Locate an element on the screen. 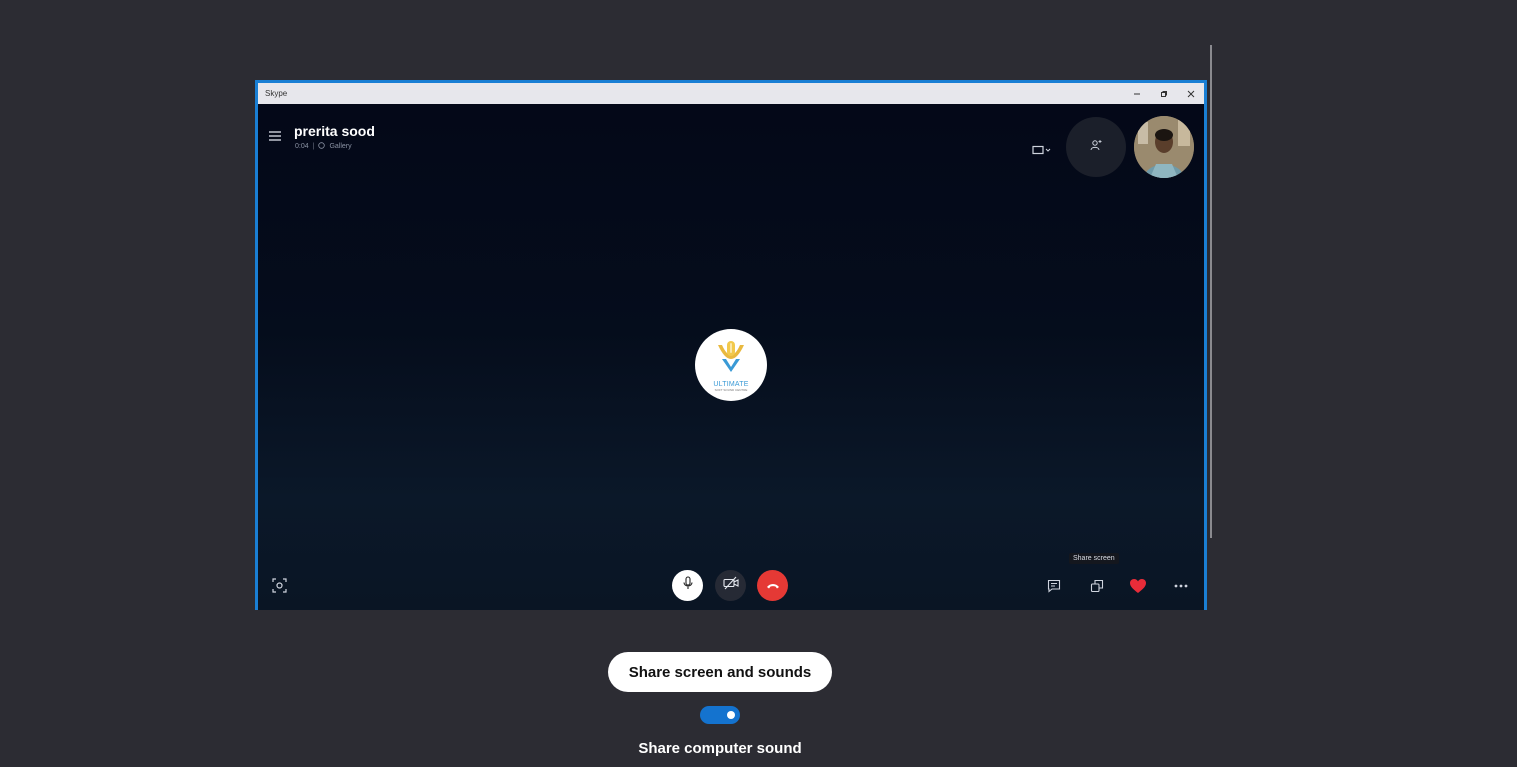 The image size is (1517, 767). end-call-button is located at coordinates (772, 585).